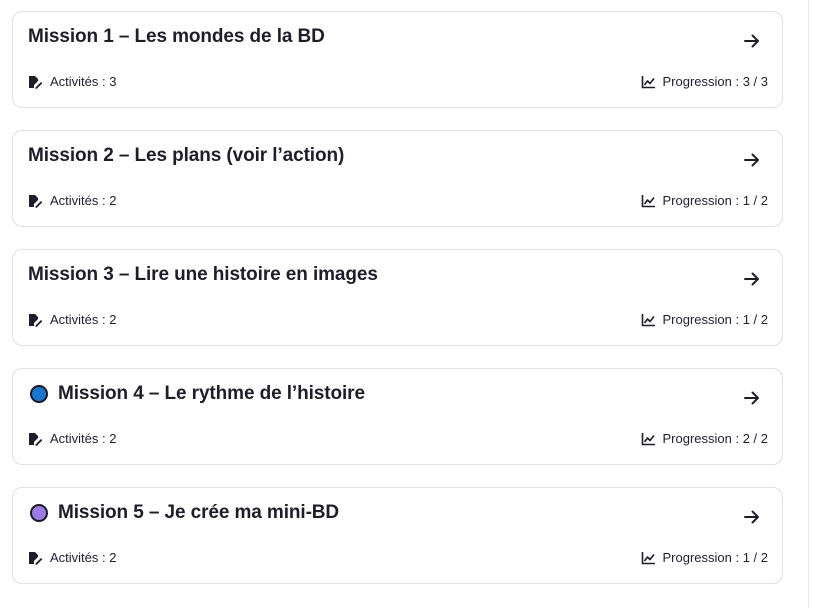  What do you see at coordinates (199, 512) in the screenshot?
I see `mission-title: Mission 5 – Je crée ma mini-BD` at bounding box center [199, 512].